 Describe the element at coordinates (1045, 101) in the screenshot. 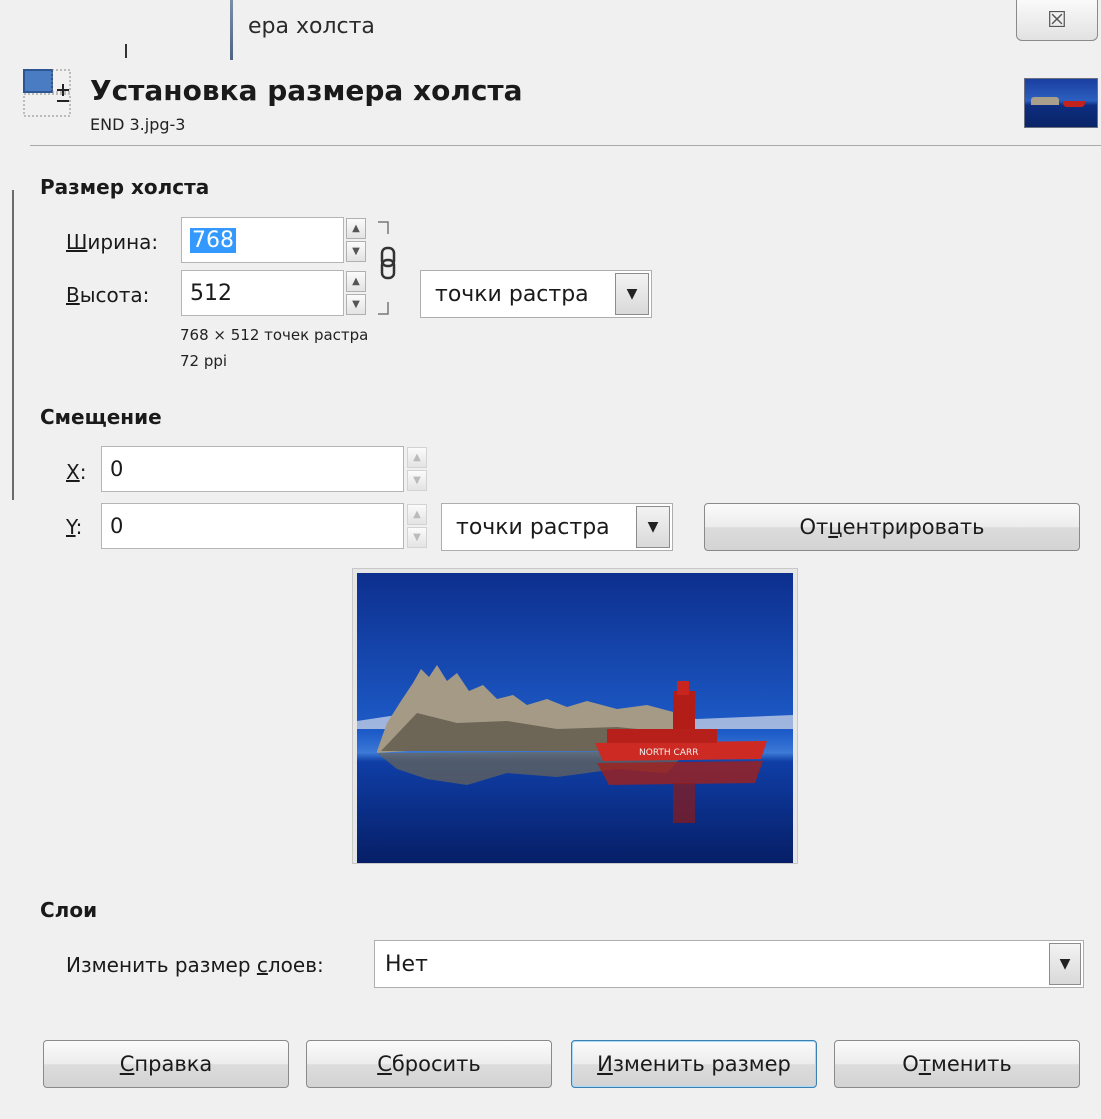

I see `thumbnail-rock` at that location.